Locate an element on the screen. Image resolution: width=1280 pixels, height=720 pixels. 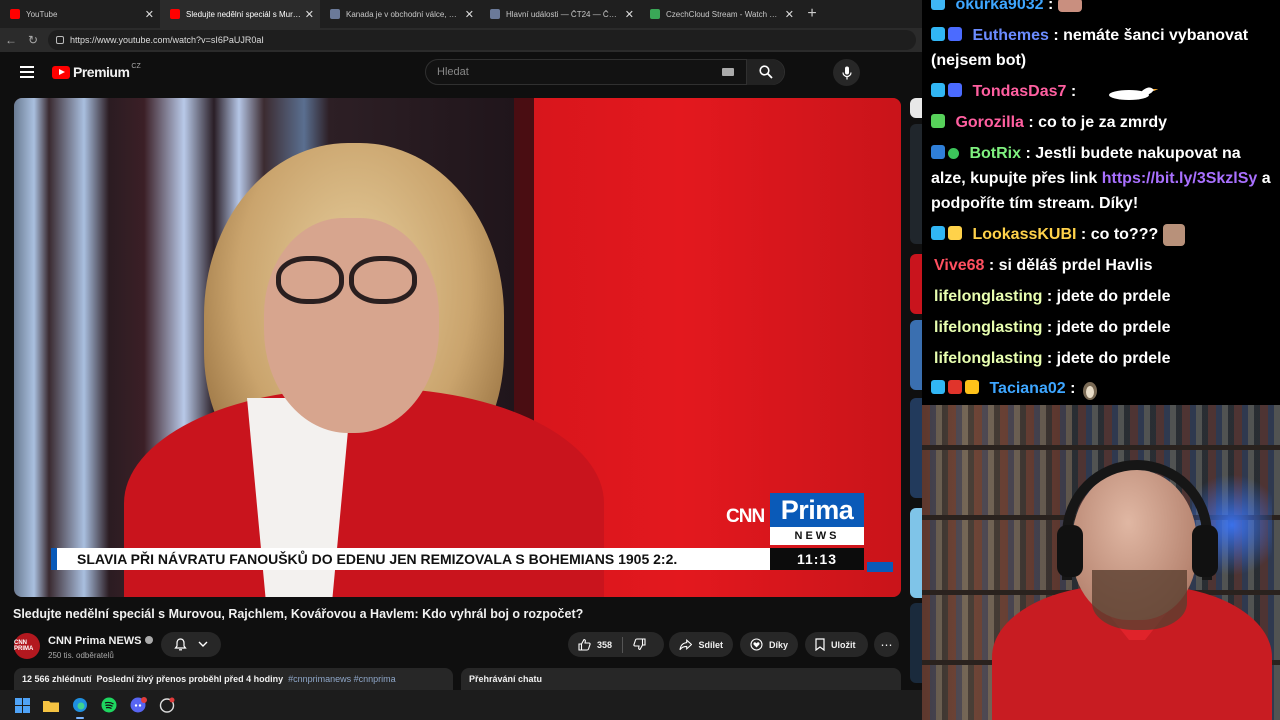
like-count: 358 is located at coordinates (604, 645).